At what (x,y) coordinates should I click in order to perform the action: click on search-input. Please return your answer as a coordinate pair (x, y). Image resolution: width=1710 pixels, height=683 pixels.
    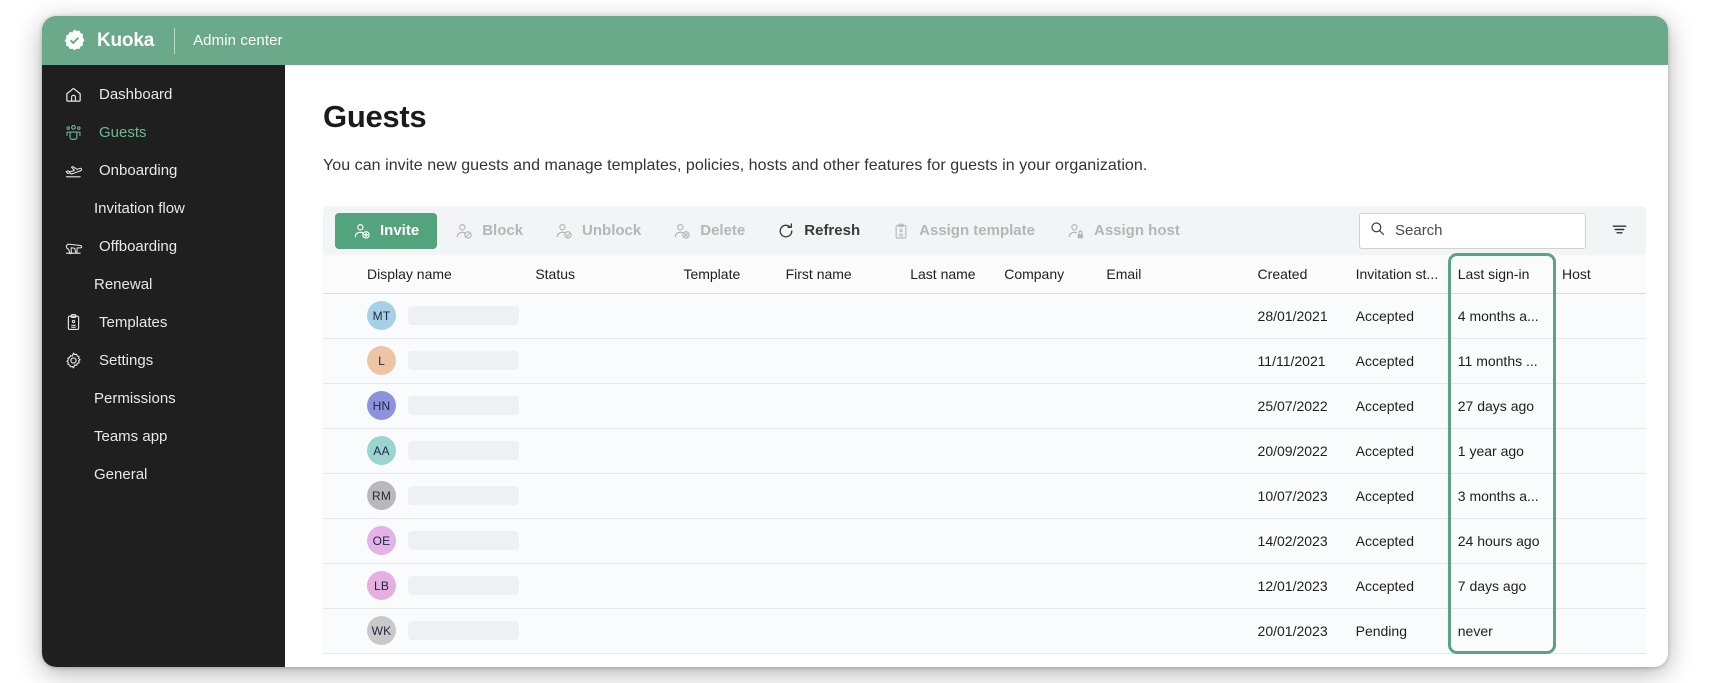
    Looking at the image, I should click on (1485, 230).